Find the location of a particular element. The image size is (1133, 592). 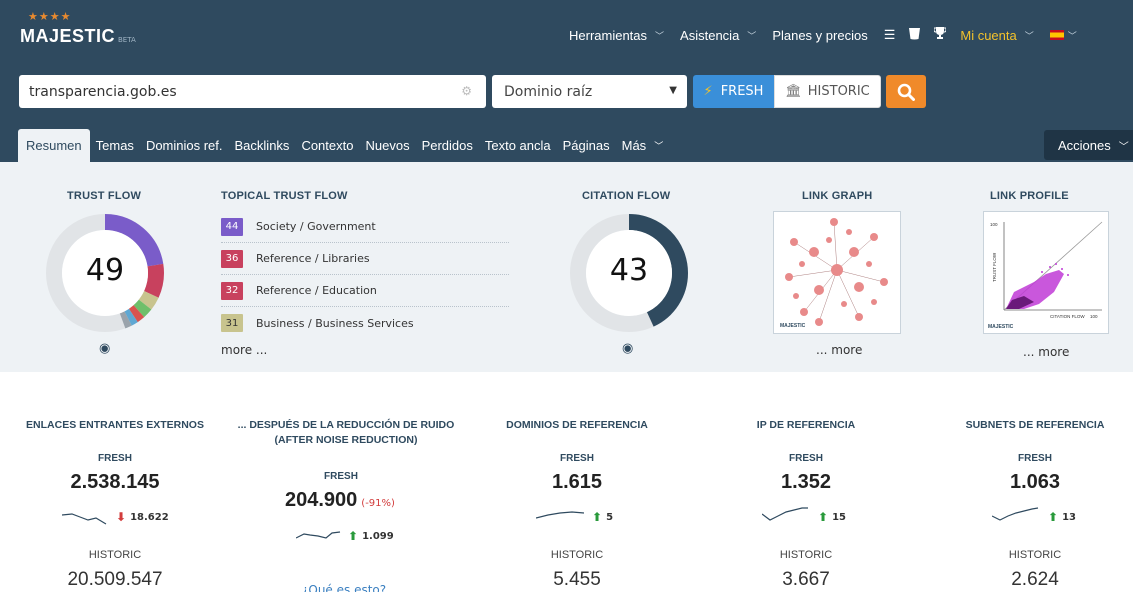

topical-item: 44 Society / Government is located at coordinates (365, 227).